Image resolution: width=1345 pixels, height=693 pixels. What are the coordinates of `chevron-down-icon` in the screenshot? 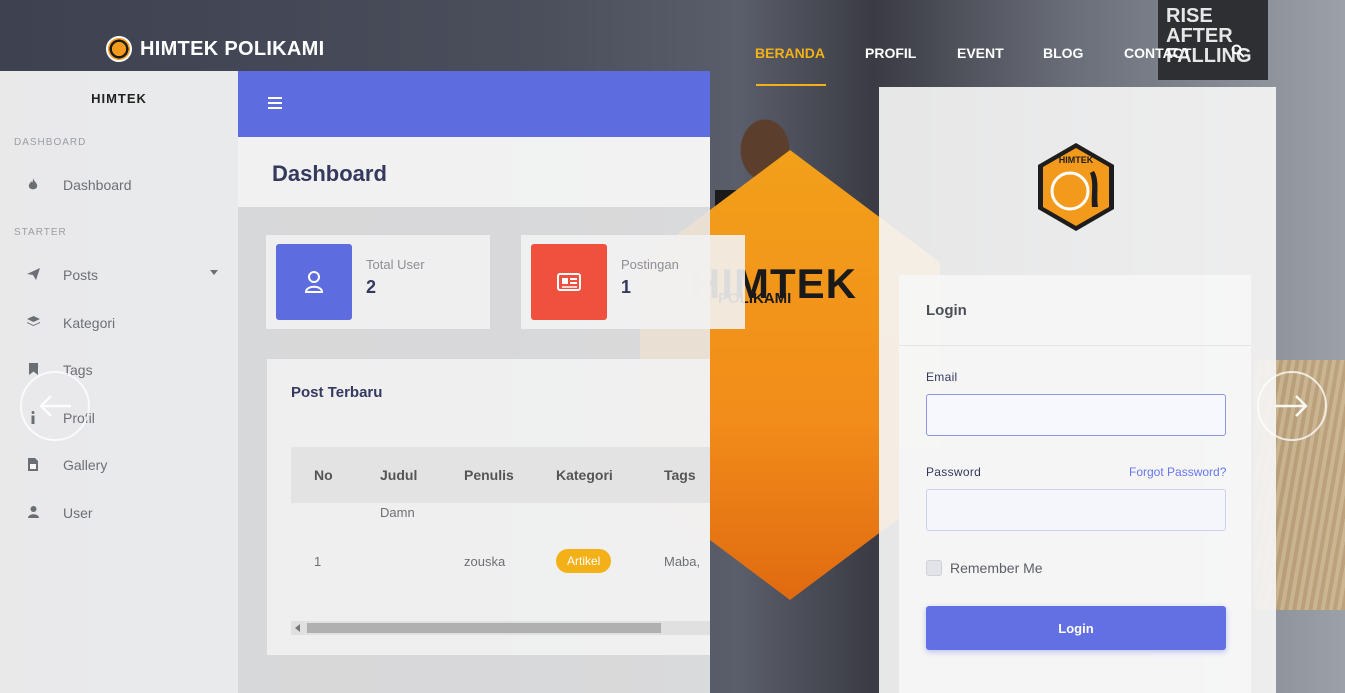 It's located at (214, 272).